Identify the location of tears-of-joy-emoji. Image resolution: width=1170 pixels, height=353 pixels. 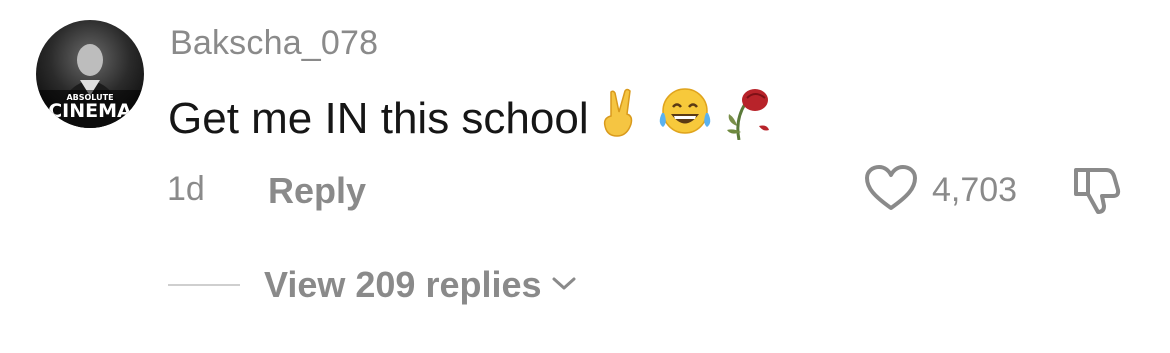
(685, 118).